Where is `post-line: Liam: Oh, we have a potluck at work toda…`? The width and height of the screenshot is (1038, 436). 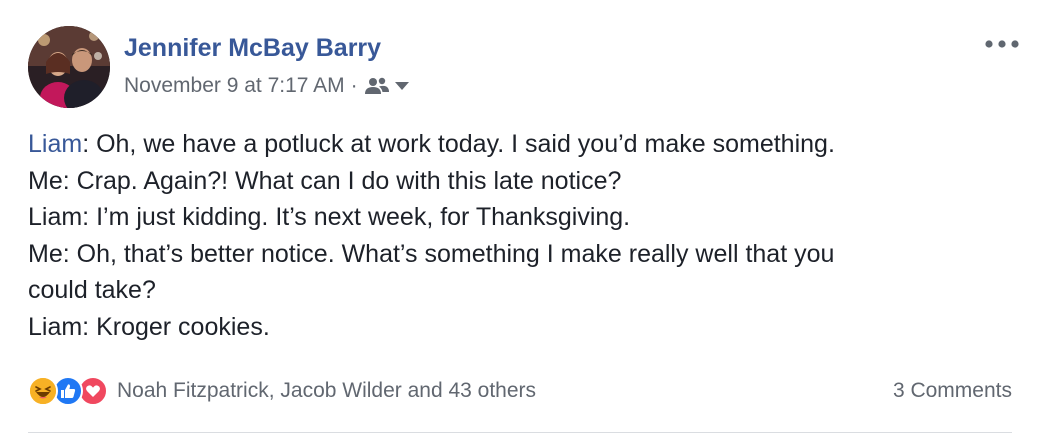
post-line: Liam: Oh, we have a potluck at work toda… is located at coordinates (518, 144).